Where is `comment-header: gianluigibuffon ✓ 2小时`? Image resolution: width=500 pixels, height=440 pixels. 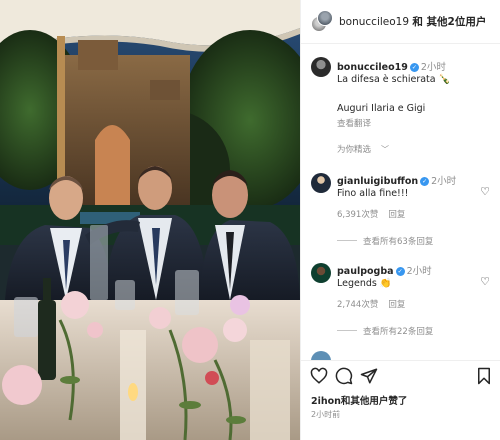 comment-header: gianluigibuffon ✓ 2小时 is located at coordinates (396, 180).